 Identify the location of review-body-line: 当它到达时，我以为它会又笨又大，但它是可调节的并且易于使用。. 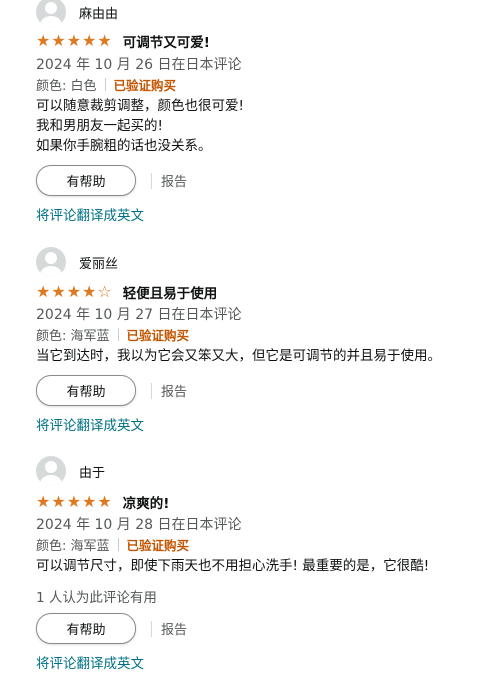
(238, 356).